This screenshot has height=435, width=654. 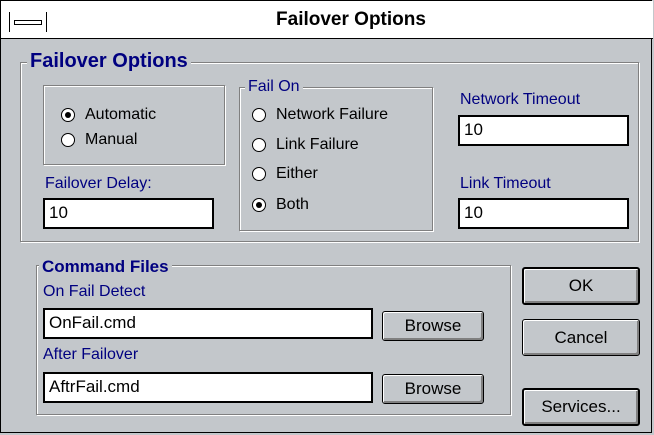 I want to click on radio-both: Both, so click(x=280, y=205).